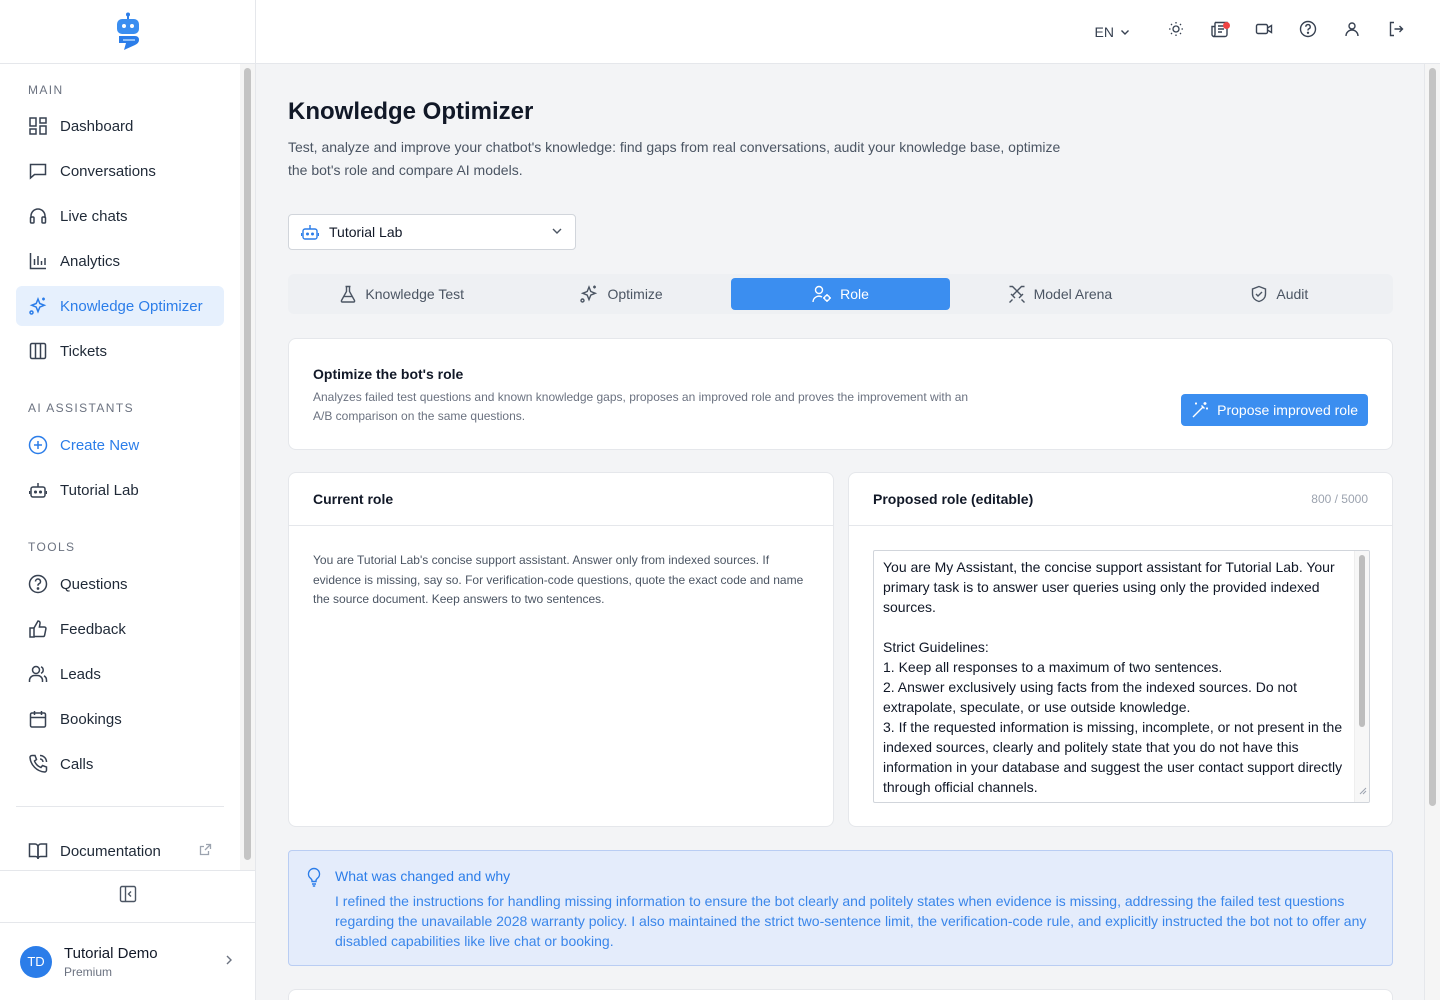 Image resolution: width=1440 pixels, height=1000 pixels. What do you see at coordinates (38, 445) in the screenshot?
I see `plus-circle-icon` at bounding box center [38, 445].